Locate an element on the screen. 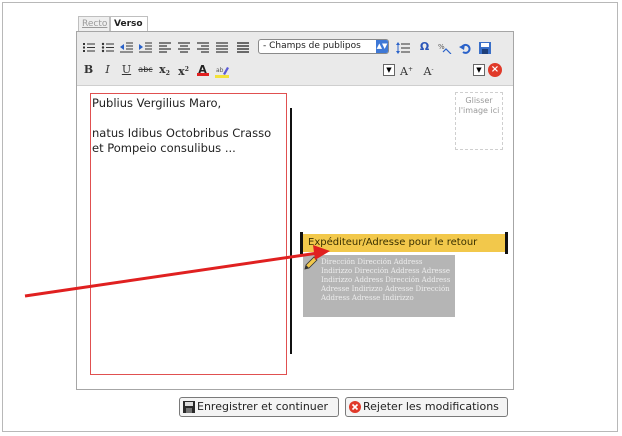 This screenshot has height=436, width=622. reject-icon is located at coordinates (355, 407).